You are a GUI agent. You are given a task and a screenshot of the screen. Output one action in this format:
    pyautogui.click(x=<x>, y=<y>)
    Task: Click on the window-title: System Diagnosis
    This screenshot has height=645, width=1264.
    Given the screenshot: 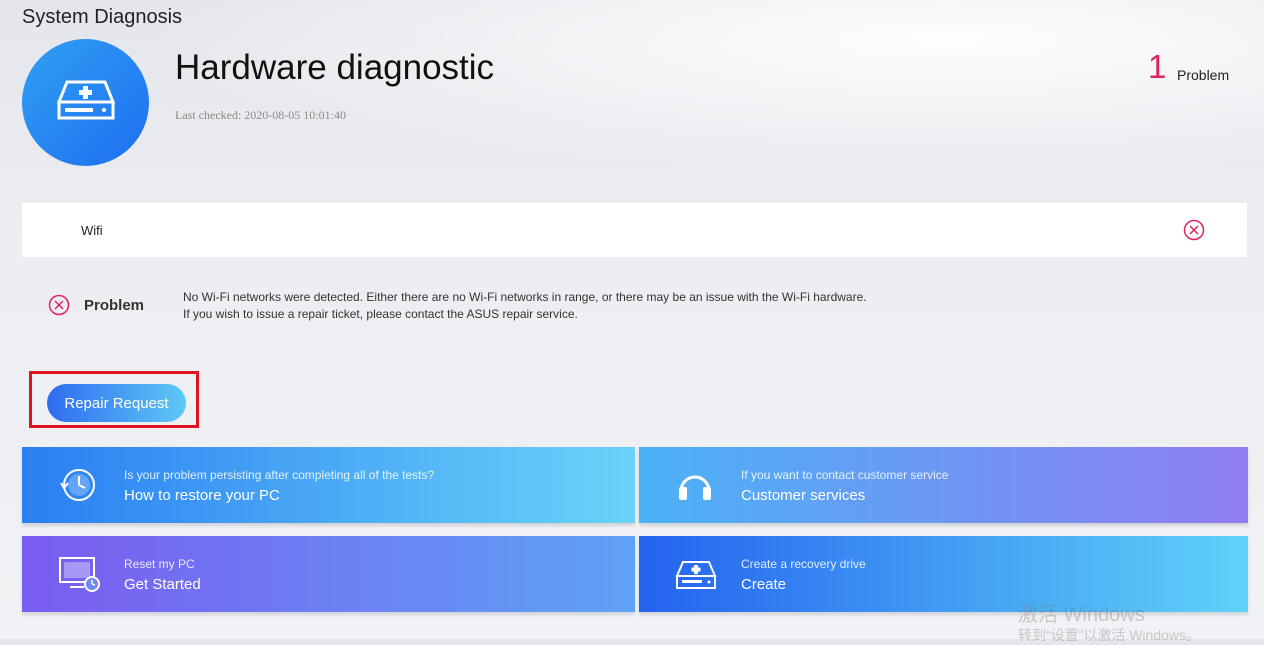 What is the action you would take?
    pyautogui.click(x=102, y=17)
    